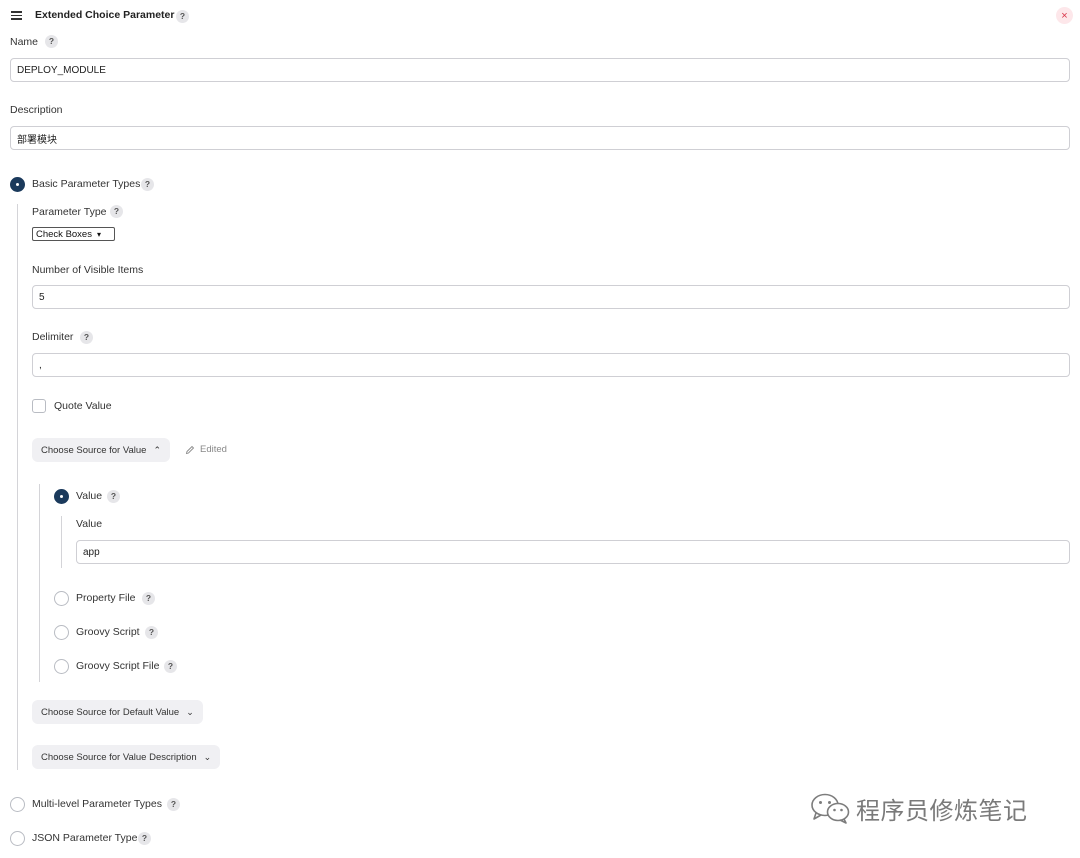 The image size is (1080, 858). I want to click on multi-level-parameter-types-radio, so click(17, 804).